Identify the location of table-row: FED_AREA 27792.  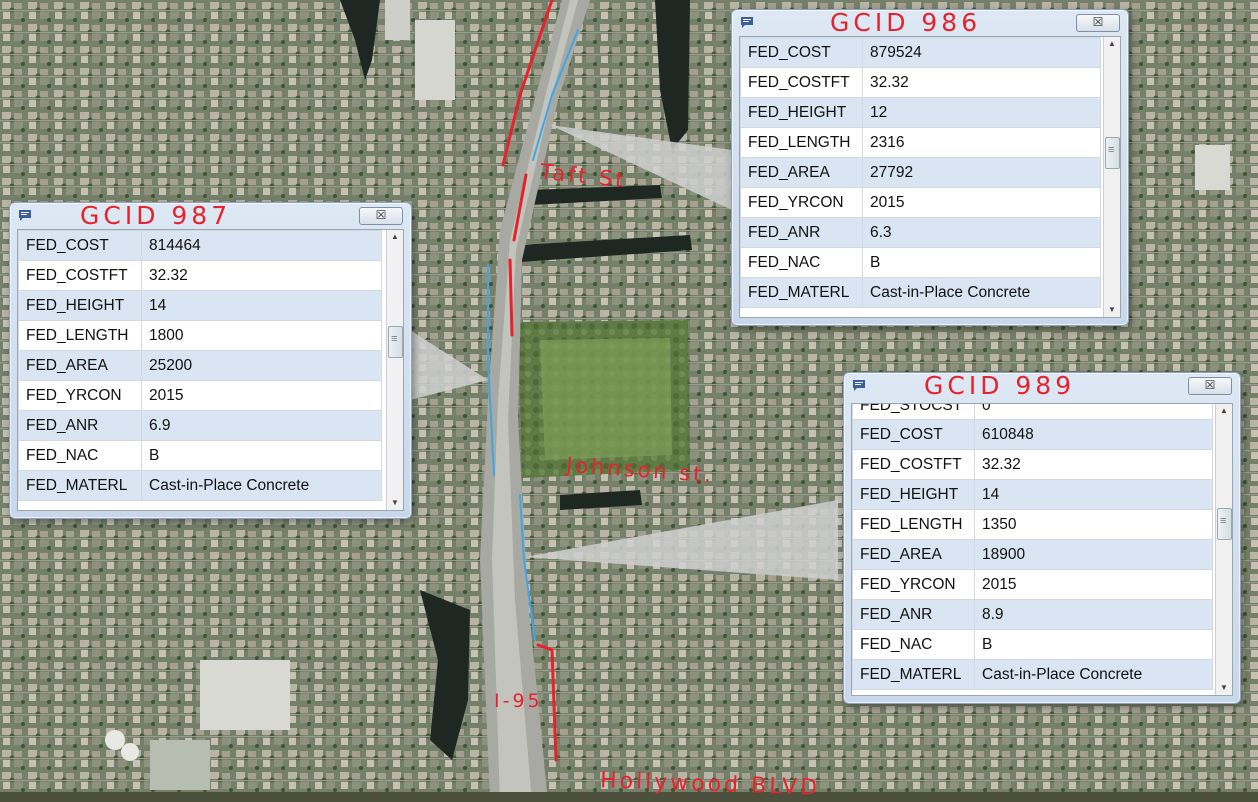
(920, 172).